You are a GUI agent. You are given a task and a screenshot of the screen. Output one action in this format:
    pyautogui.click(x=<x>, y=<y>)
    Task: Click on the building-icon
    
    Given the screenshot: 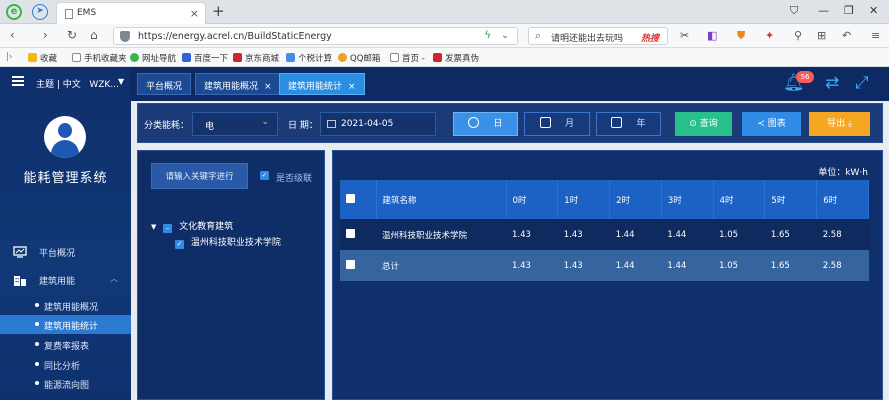 What is the action you would take?
    pyautogui.click(x=20, y=281)
    